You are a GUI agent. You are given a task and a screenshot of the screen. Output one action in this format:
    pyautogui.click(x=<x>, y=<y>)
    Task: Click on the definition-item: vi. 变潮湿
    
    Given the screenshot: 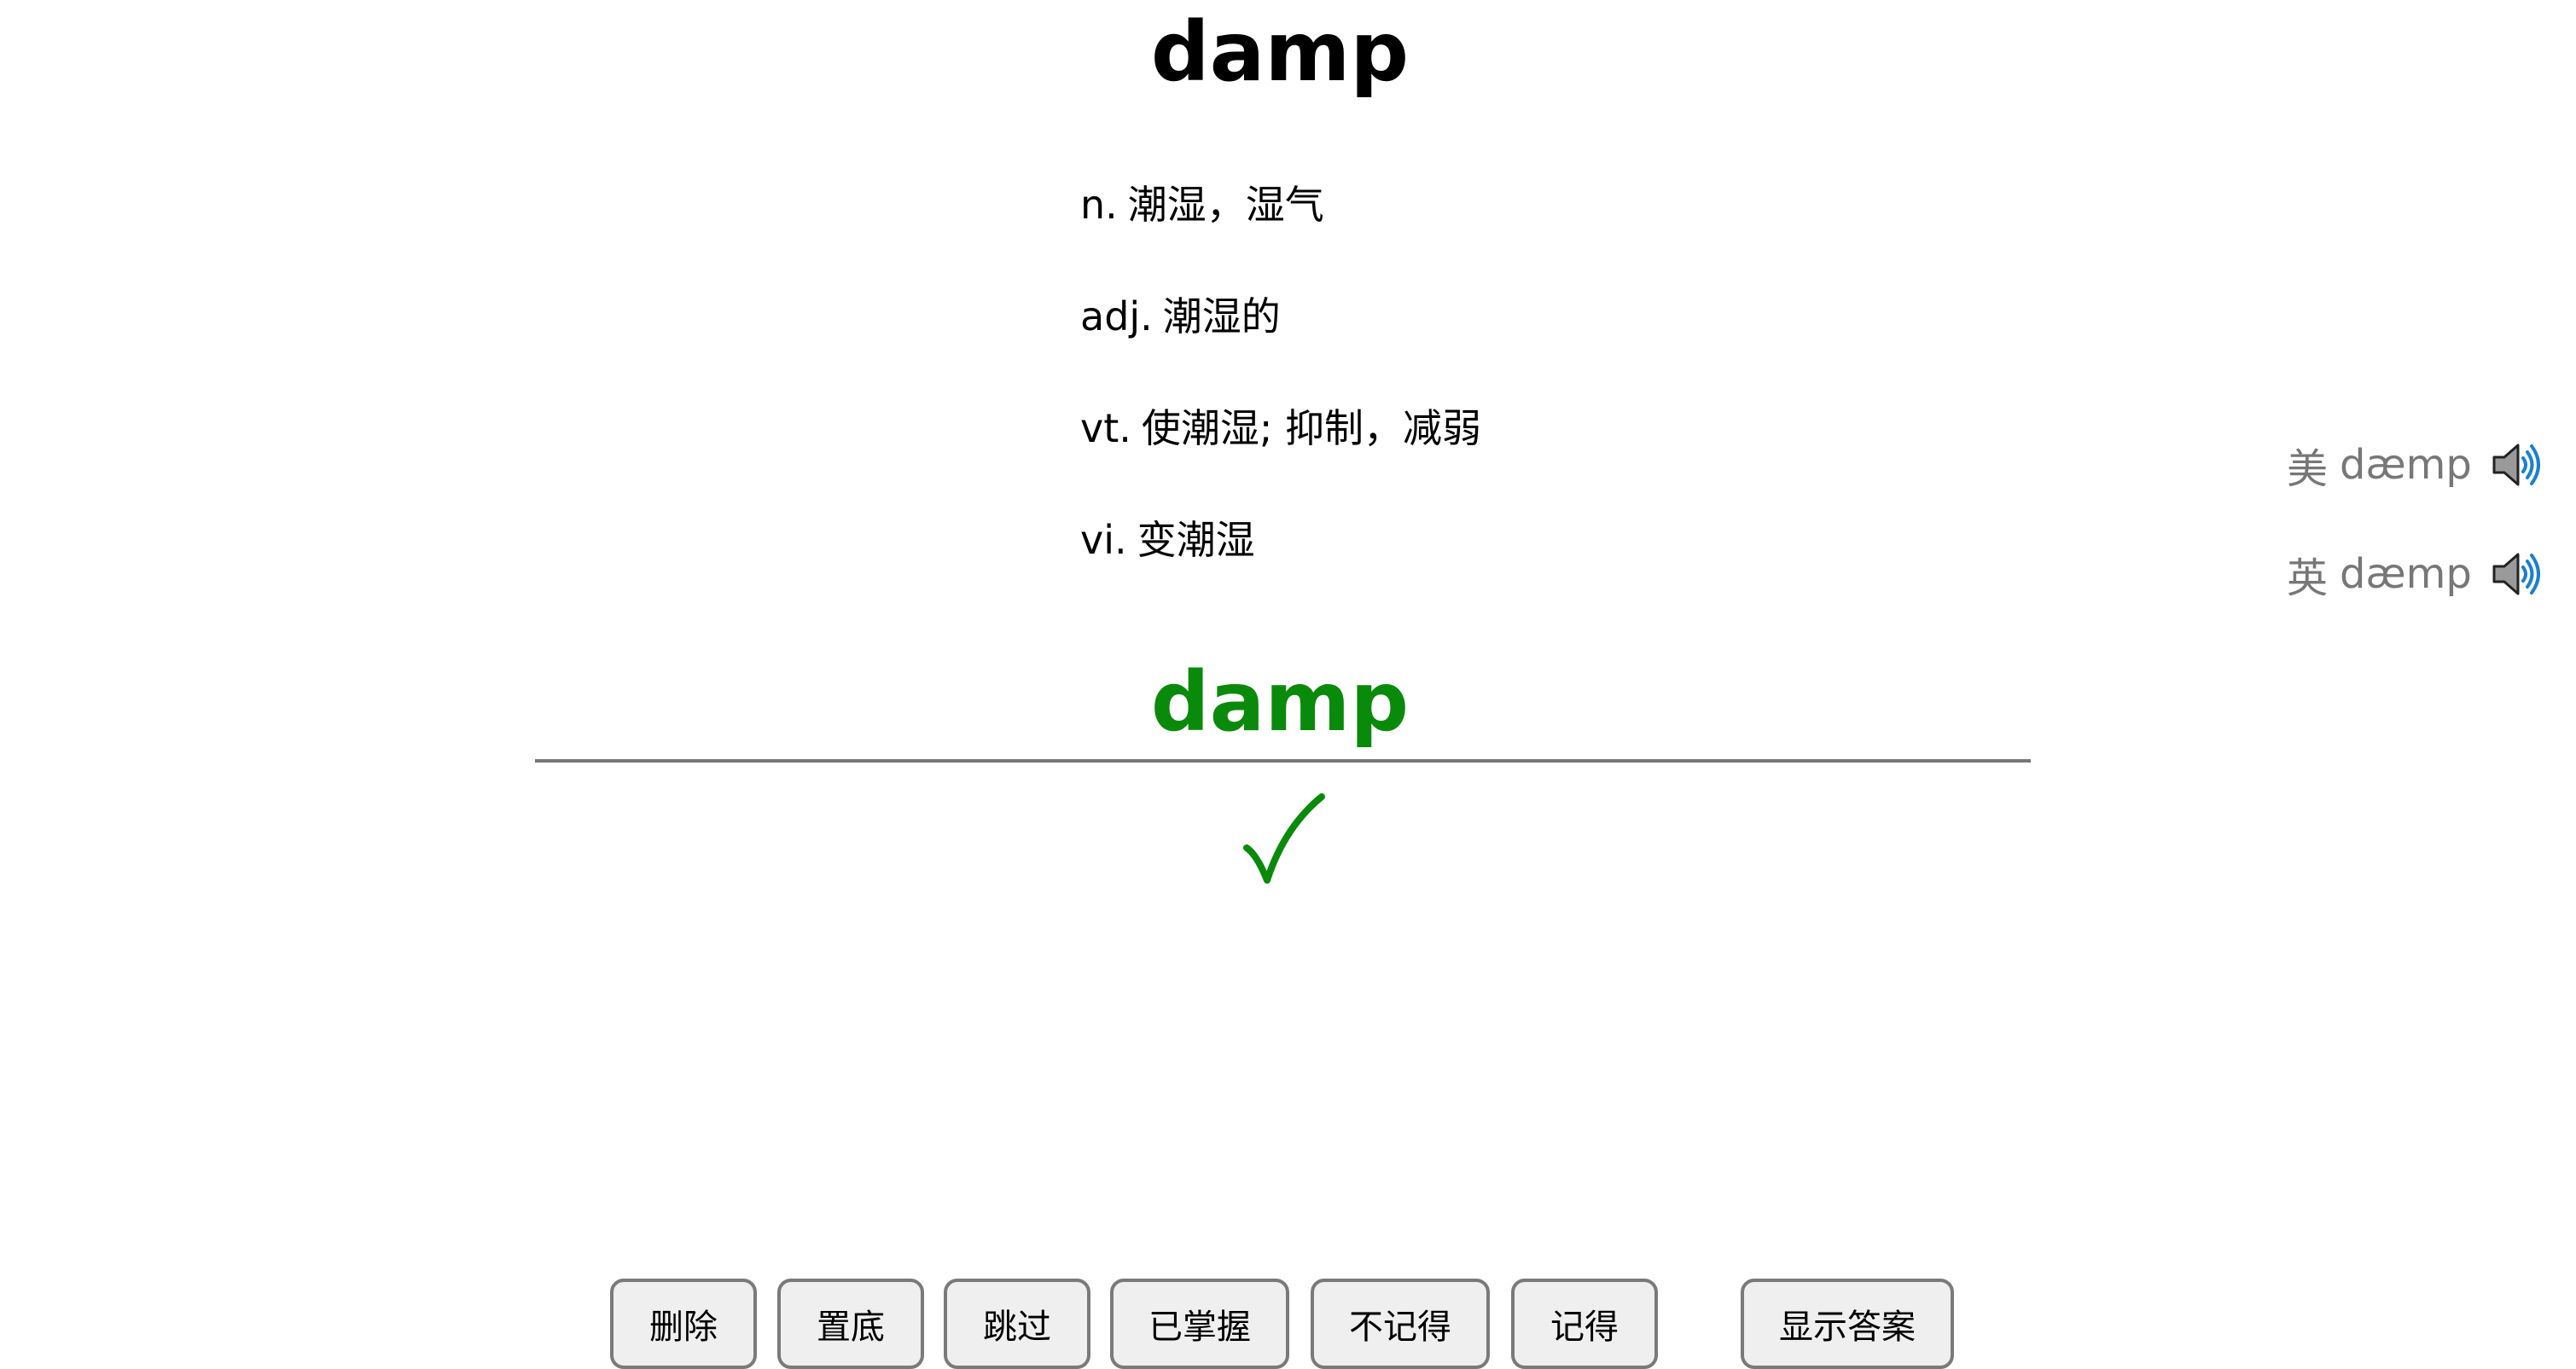 What is the action you would take?
    pyautogui.click(x=1280, y=540)
    